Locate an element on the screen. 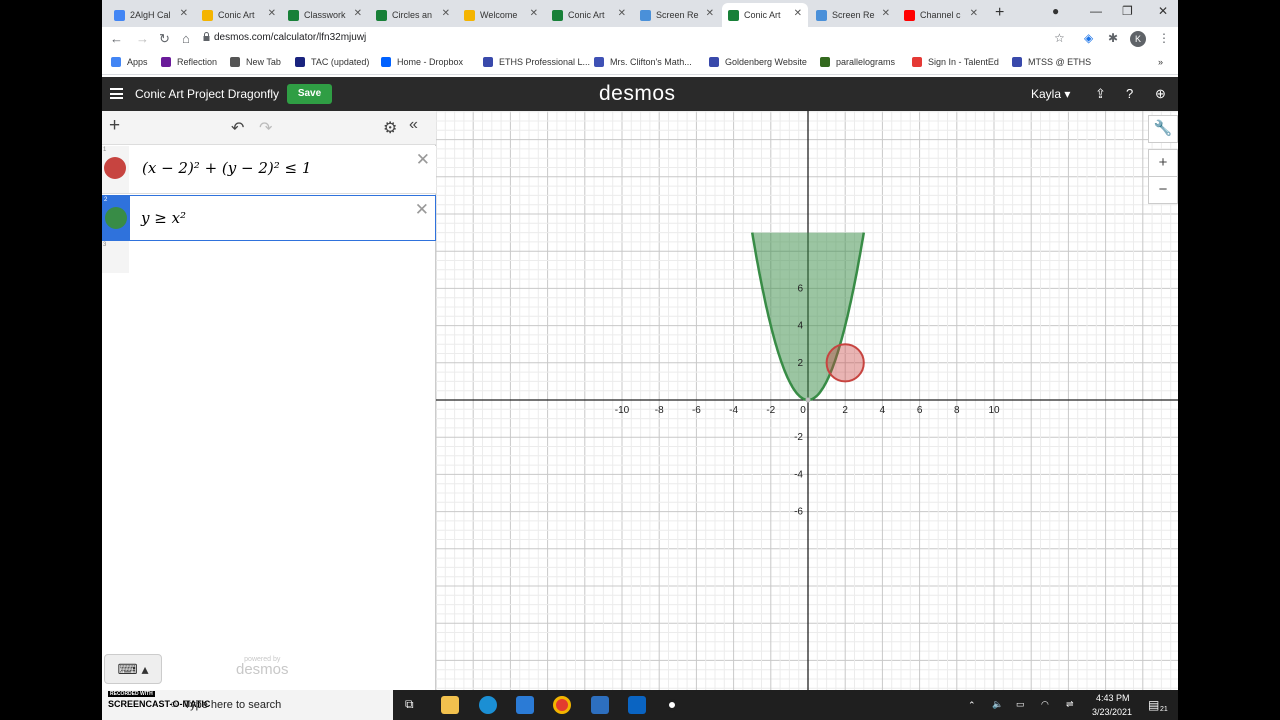  home-icon: ⌂ is located at coordinates (186, 38).